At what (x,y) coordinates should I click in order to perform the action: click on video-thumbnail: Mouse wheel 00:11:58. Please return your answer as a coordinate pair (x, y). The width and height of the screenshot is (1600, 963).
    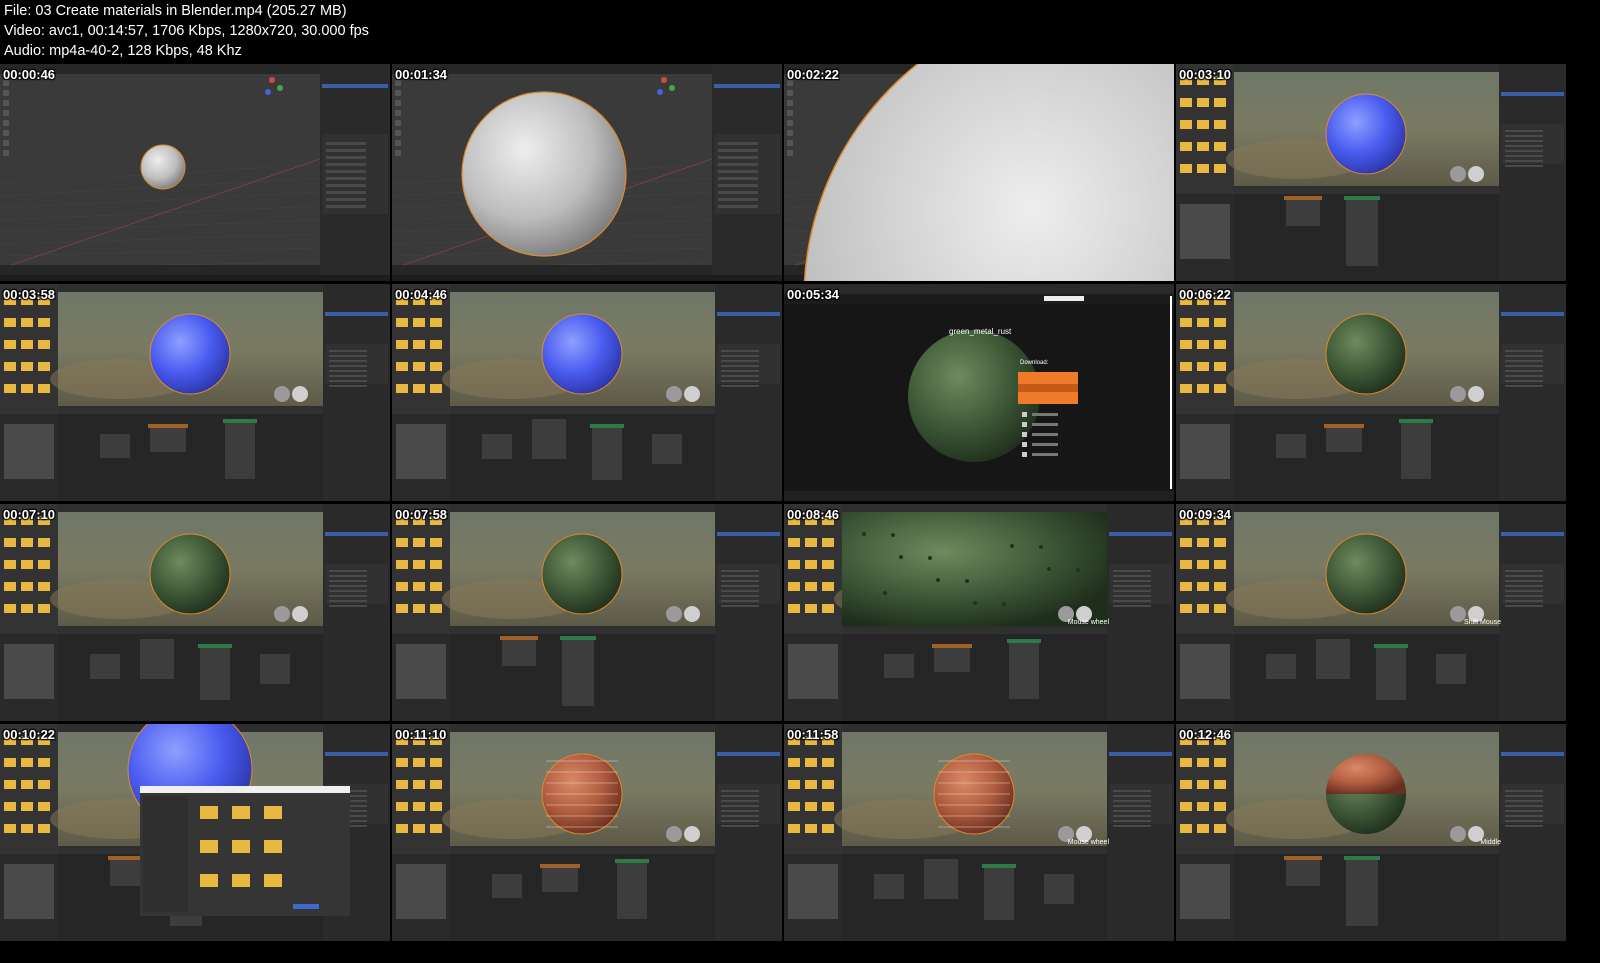
    Looking at the image, I should click on (979, 832).